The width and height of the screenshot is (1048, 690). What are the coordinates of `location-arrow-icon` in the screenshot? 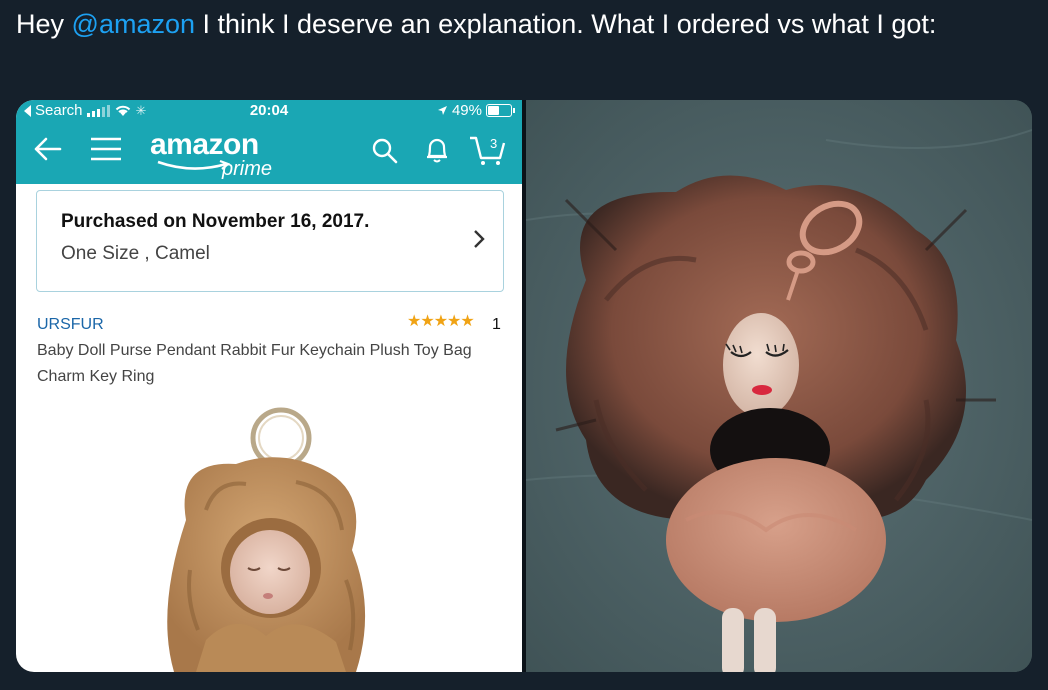 It's located at (442, 110).